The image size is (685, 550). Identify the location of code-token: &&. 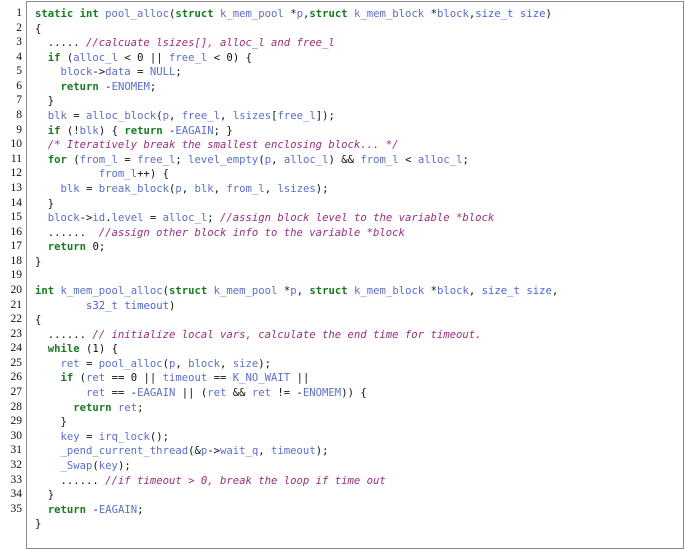
(239, 393).